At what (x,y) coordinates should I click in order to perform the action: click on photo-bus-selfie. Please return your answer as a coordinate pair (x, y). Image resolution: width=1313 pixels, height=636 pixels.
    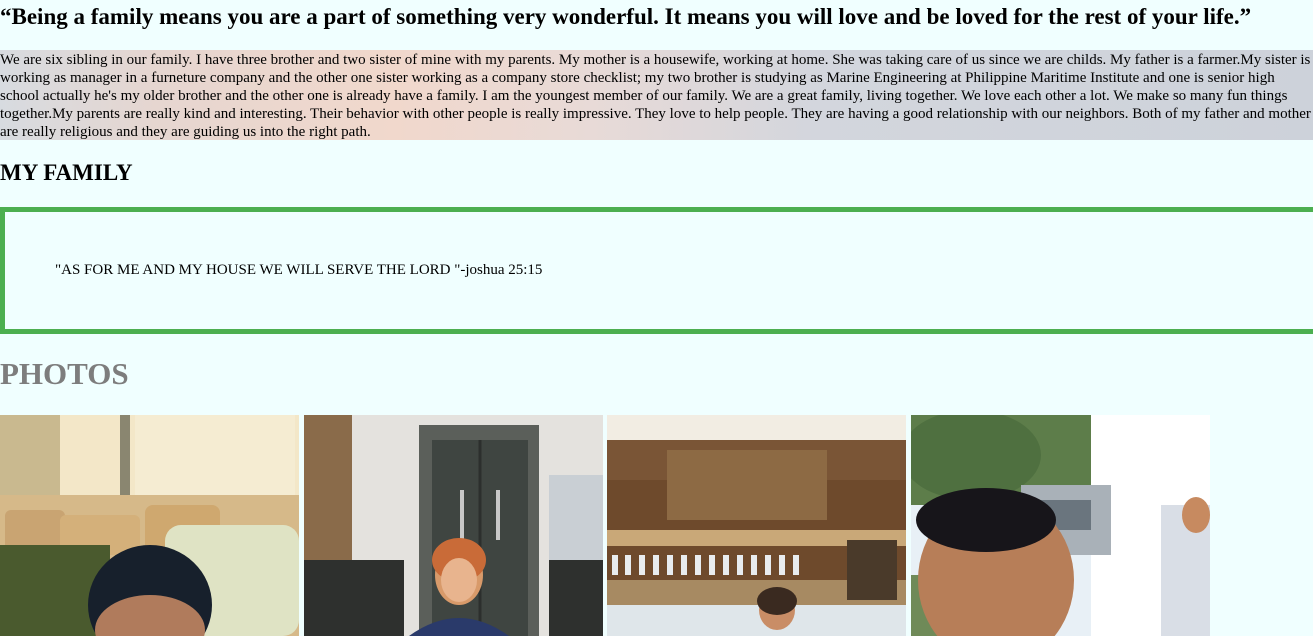
    Looking at the image, I should click on (149, 525).